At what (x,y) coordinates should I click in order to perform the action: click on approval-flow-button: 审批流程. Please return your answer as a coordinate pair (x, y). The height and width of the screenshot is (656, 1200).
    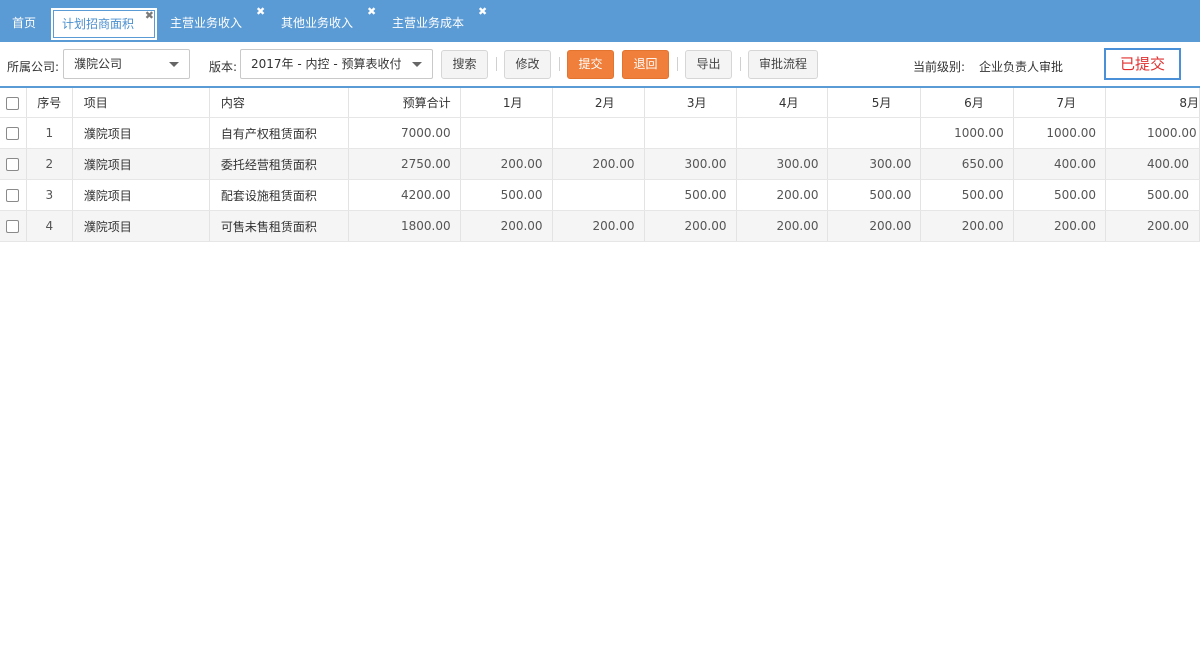
    Looking at the image, I should click on (783, 64).